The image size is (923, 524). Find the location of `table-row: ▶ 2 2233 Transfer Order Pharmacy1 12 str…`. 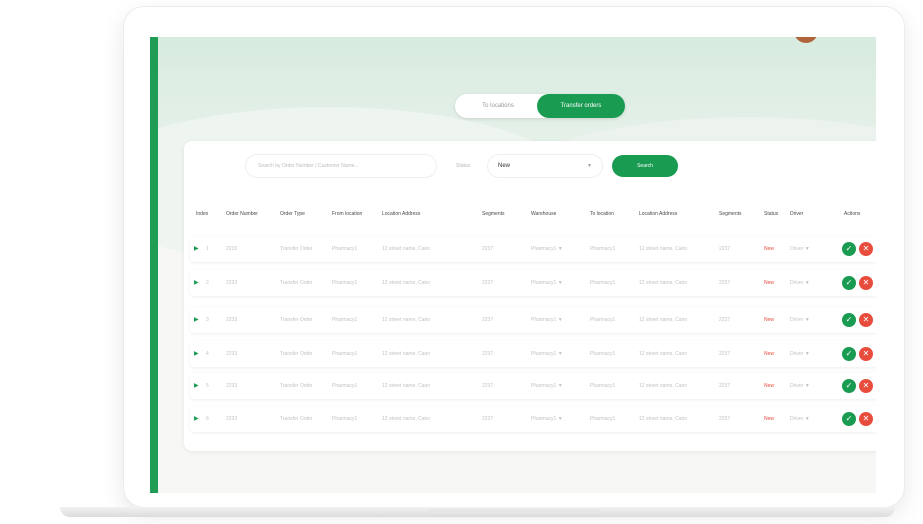

table-row: ▶ 2 2233 Transfer Order Pharmacy1 12 str… is located at coordinates (533, 283).